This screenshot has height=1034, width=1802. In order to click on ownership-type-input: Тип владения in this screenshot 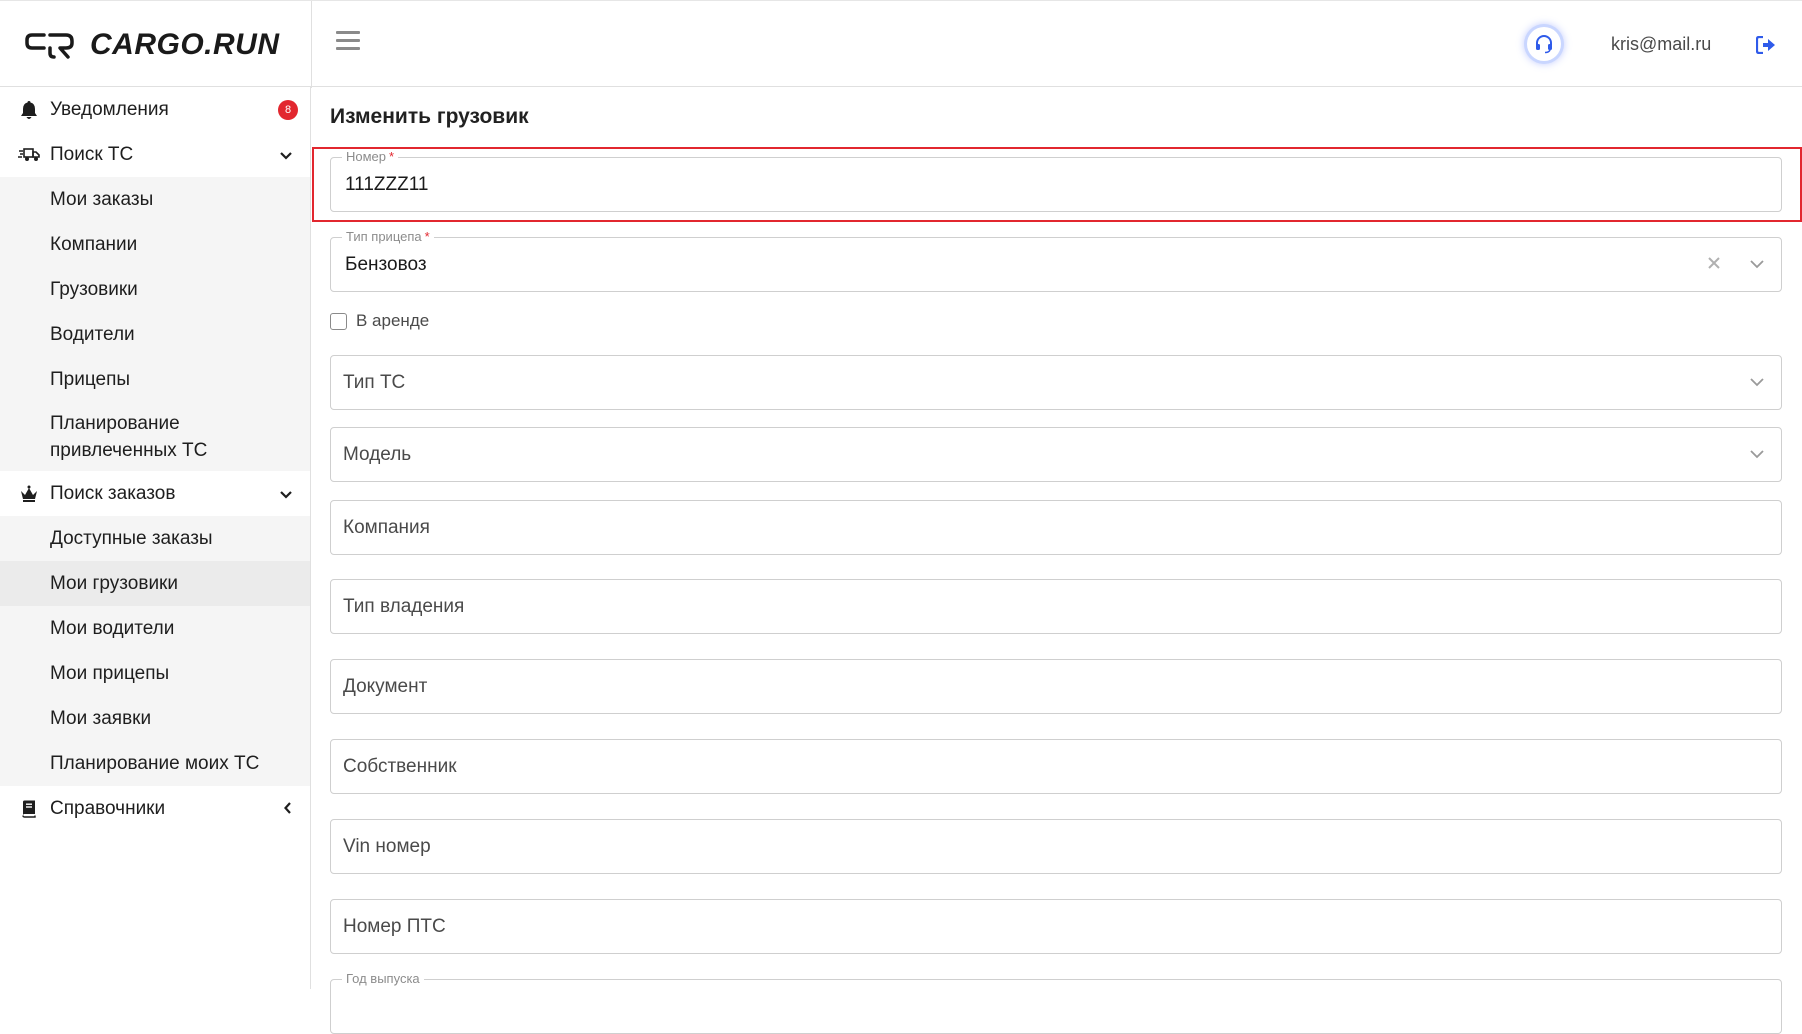, I will do `click(1056, 606)`.